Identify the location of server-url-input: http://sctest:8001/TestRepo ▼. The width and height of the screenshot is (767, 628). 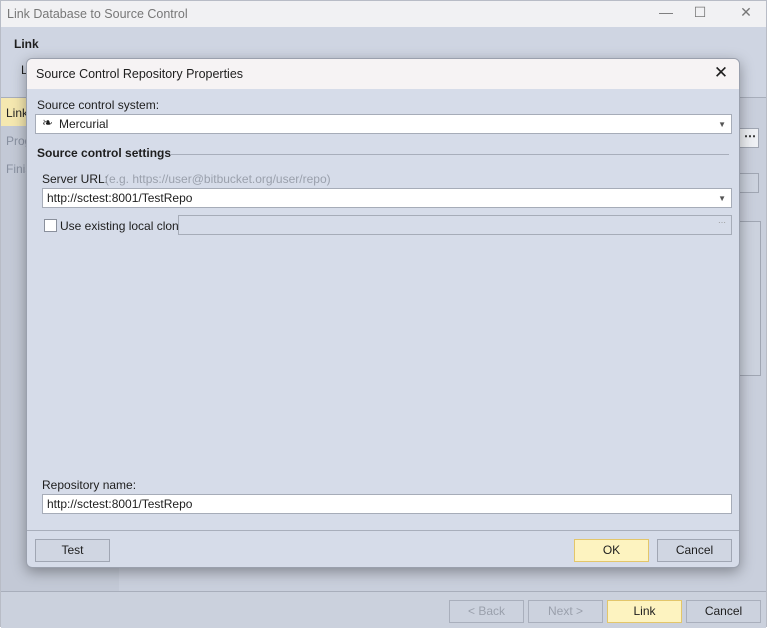
(387, 198).